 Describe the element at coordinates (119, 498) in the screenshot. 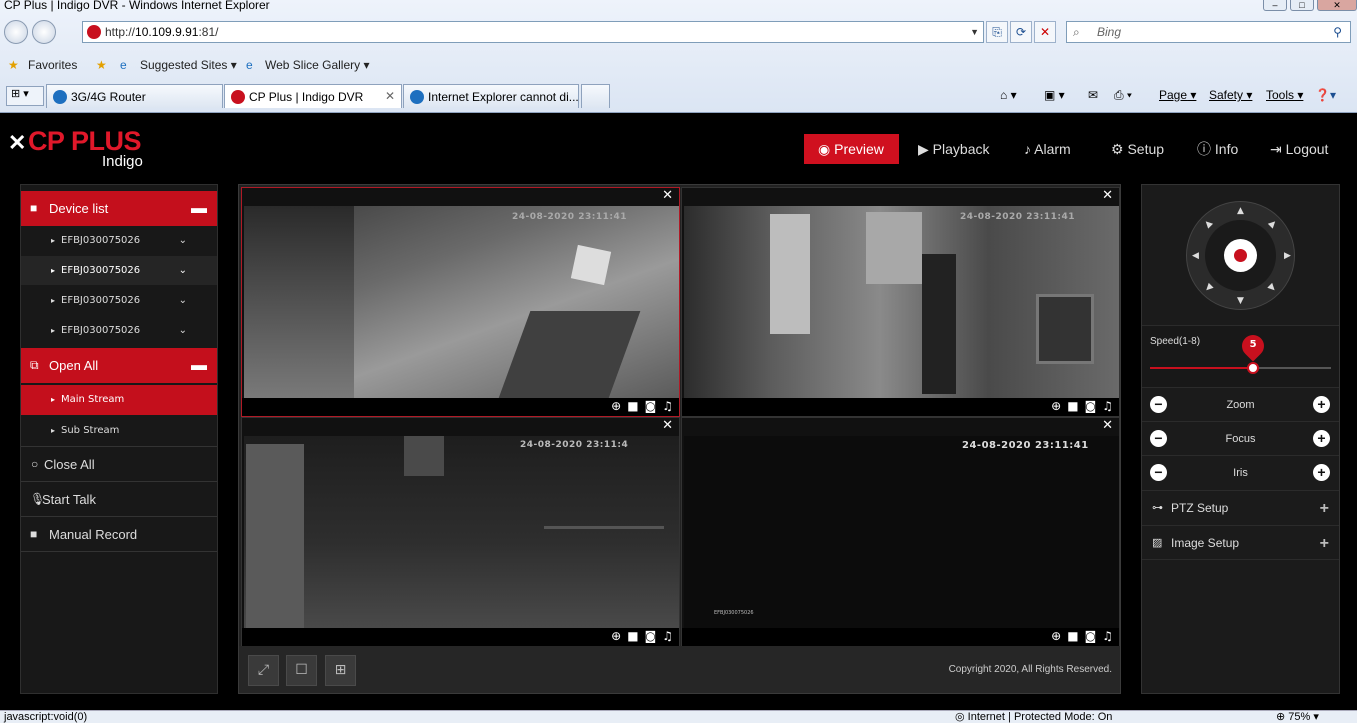

I see `start-talk-button: 🎙 Start Talk` at that location.